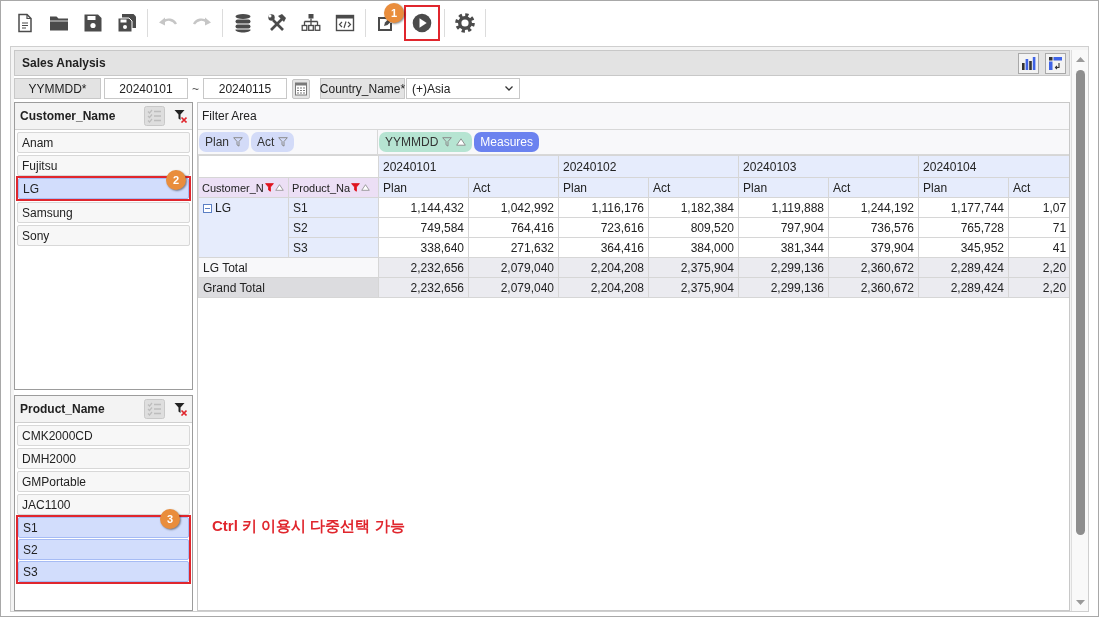 The width and height of the screenshot is (1099, 617). Describe the element at coordinates (362, 88) in the screenshot. I see `field-label: Country_Name*` at that location.